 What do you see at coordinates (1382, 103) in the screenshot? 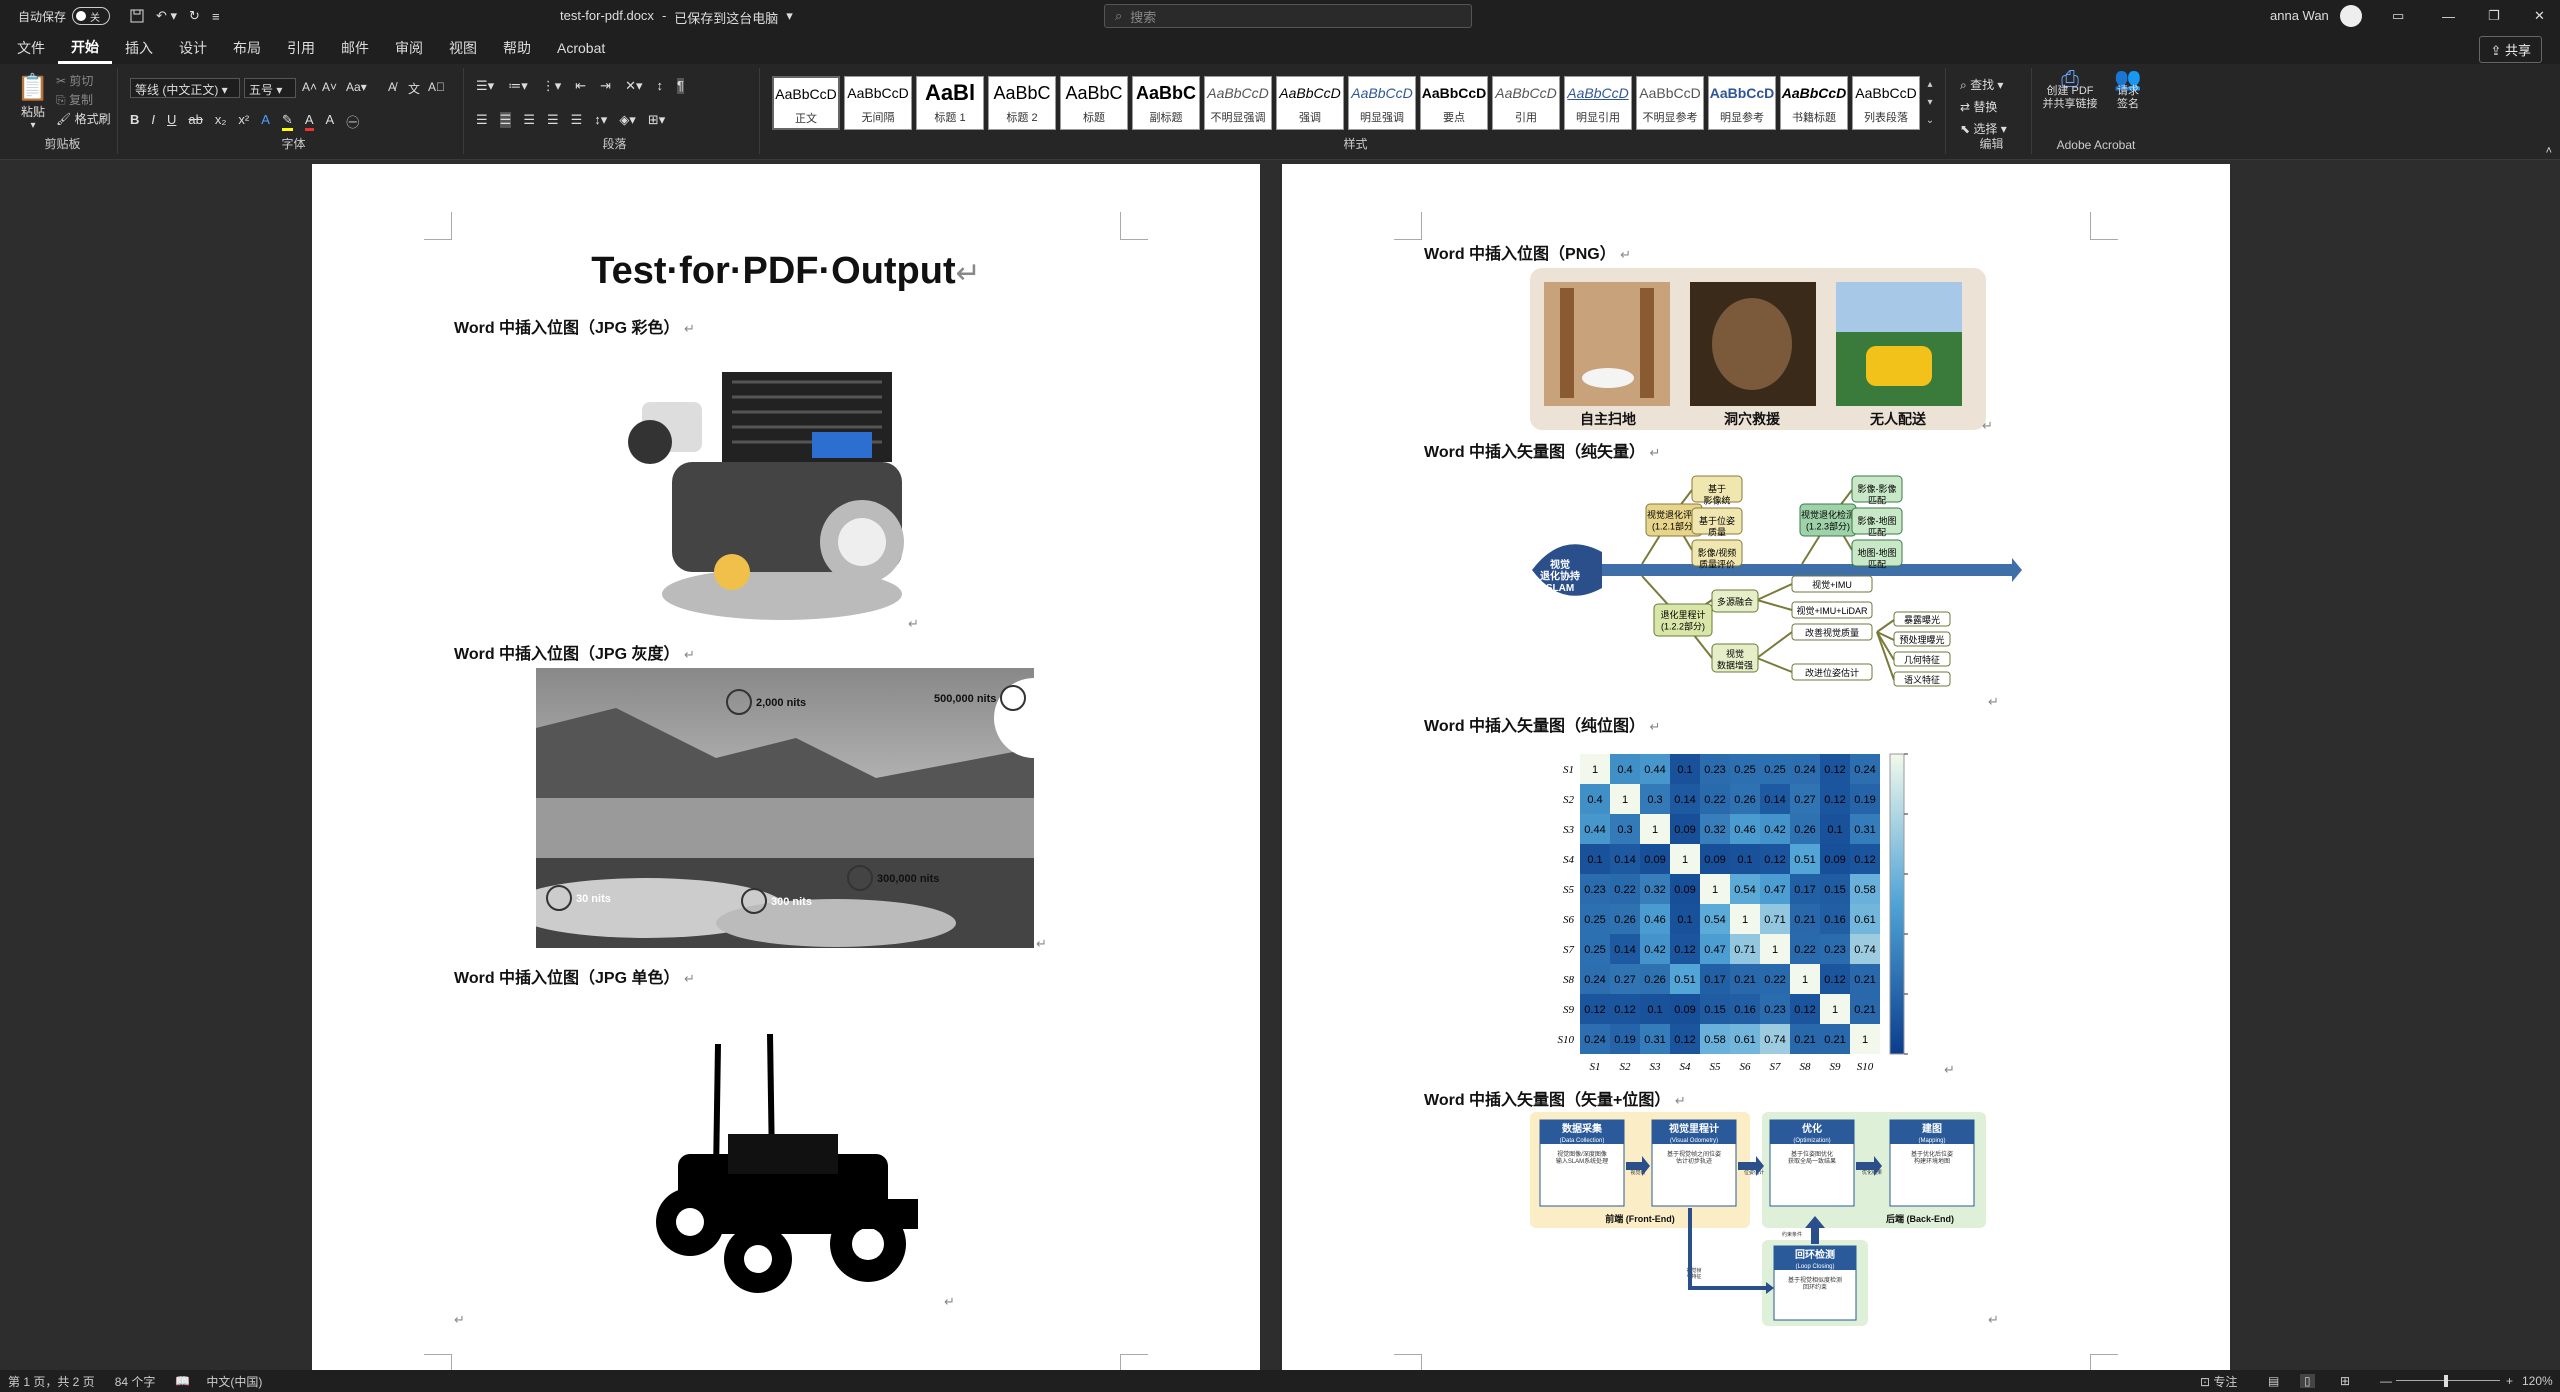
I see `style-item-8: AaBbCcD 明显强调` at bounding box center [1382, 103].